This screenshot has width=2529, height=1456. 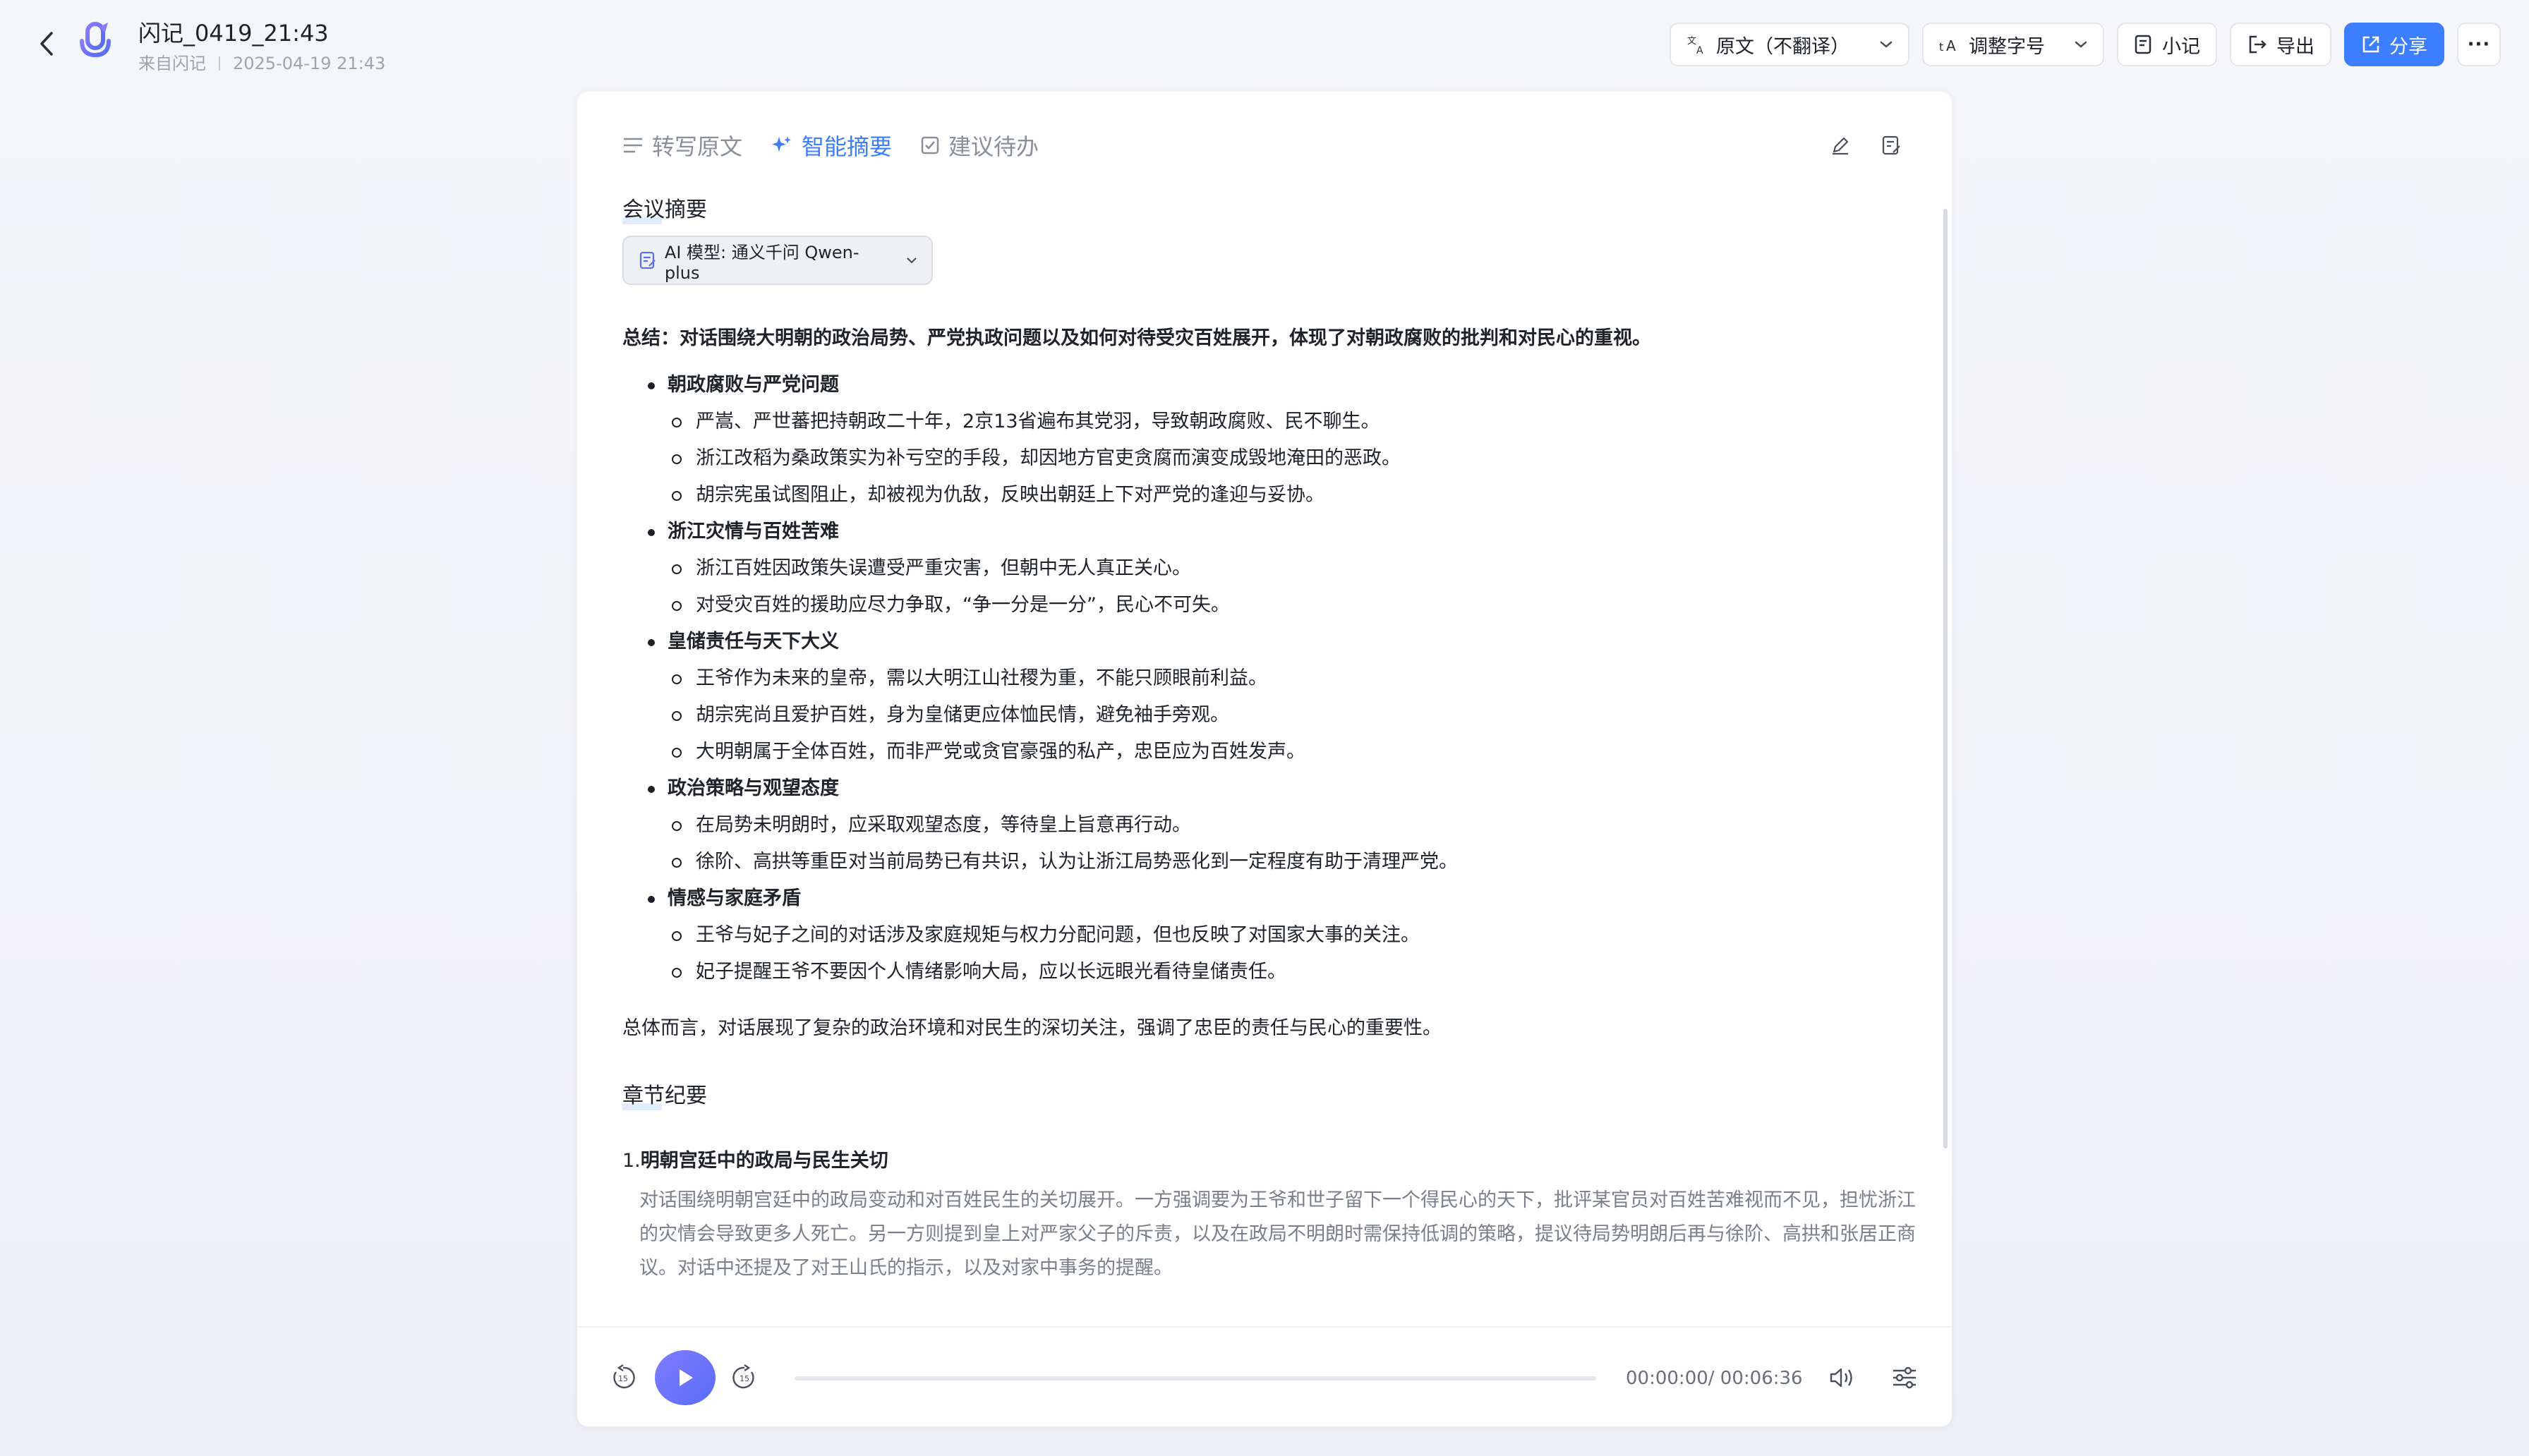 What do you see at coordinates (782, 144) in the screenshot?
I see `sparkle-icon` at bounding box center [782, 144].